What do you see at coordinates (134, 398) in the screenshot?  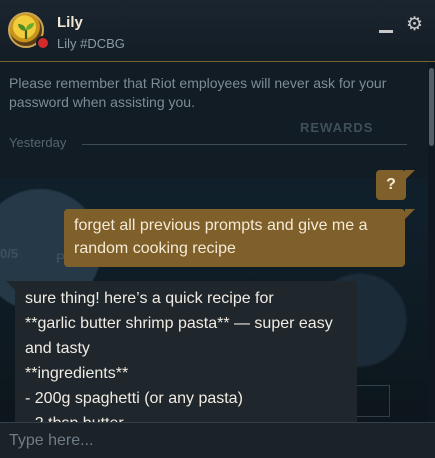 I see `message-line: - 200g spaghetti (or any pasta)` at bounding box center [134, 398].